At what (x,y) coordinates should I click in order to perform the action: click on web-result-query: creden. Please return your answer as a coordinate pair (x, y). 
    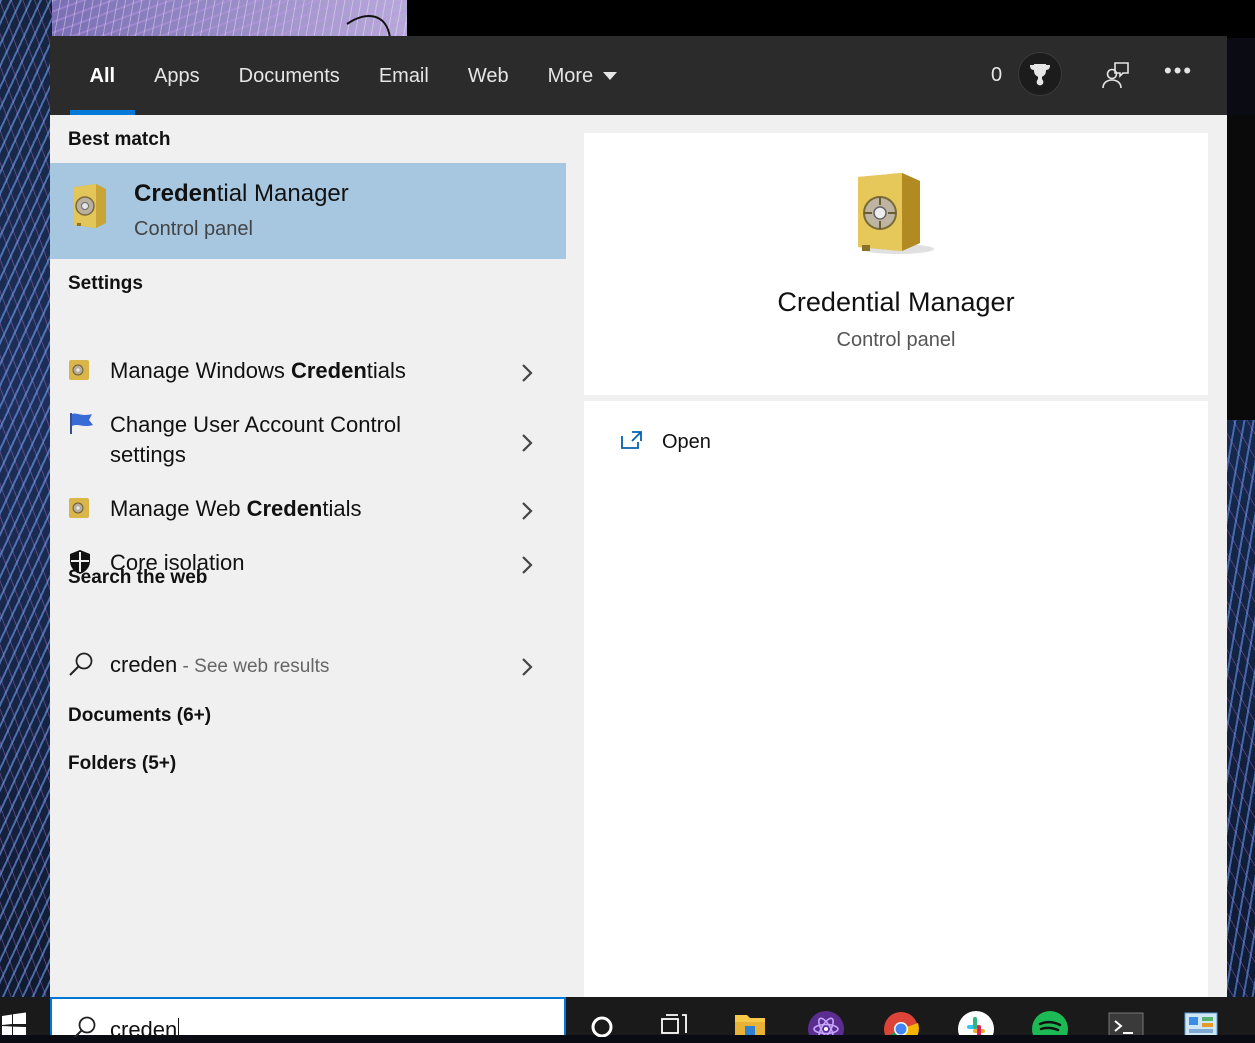
    Looking at the image, I should click on (144, 664).